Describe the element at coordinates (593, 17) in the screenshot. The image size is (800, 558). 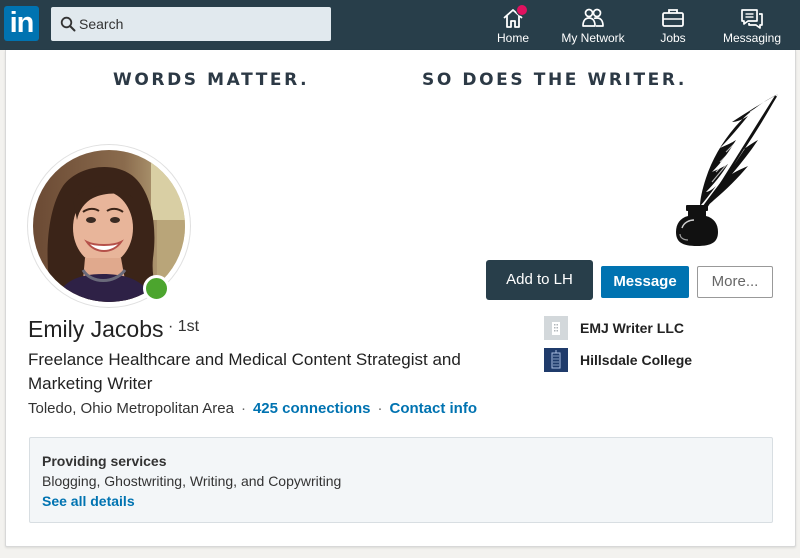
I see `network-icon` at that location.